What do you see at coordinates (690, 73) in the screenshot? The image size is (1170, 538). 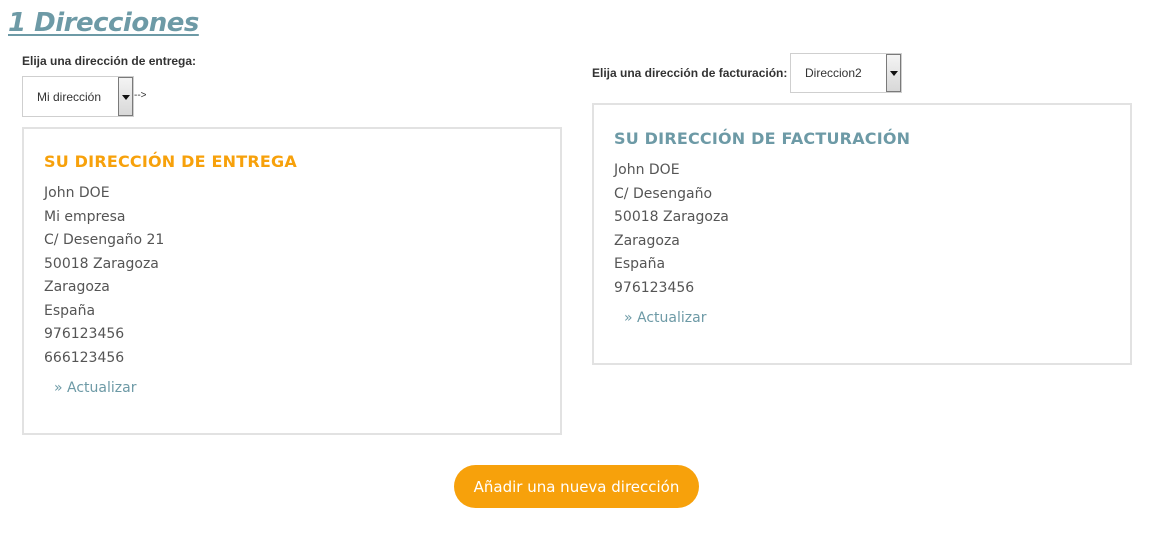 I see `billing-address-label: Elija una dirección de facturación:` at bounding box center [690, 73].